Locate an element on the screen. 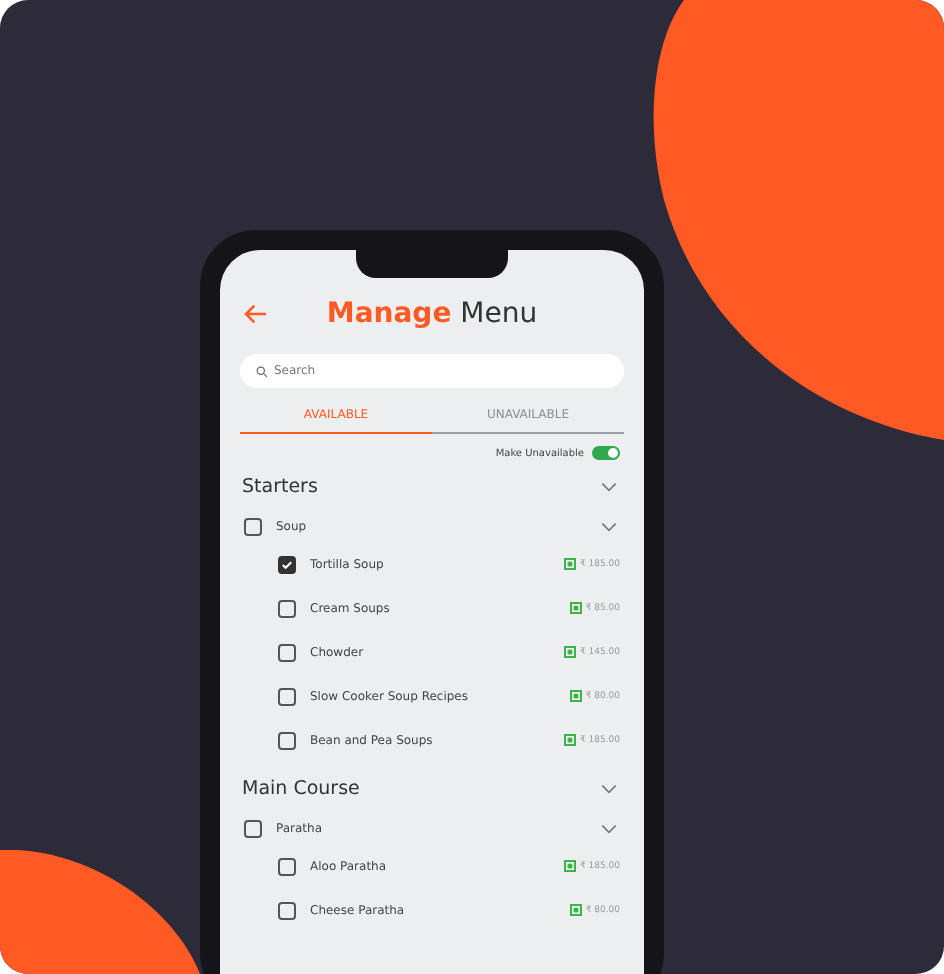  back-arrow-icon is located at coordinates (256, 314).